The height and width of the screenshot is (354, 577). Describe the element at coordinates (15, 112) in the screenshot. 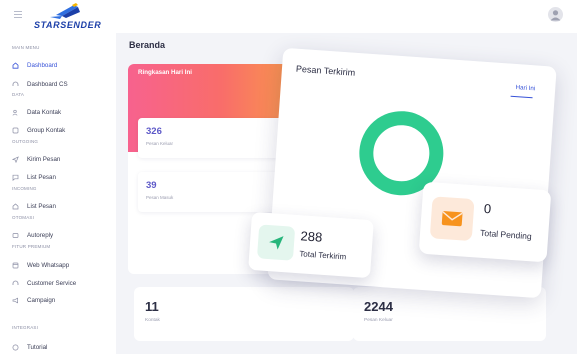

I see `users-icon` at that location.